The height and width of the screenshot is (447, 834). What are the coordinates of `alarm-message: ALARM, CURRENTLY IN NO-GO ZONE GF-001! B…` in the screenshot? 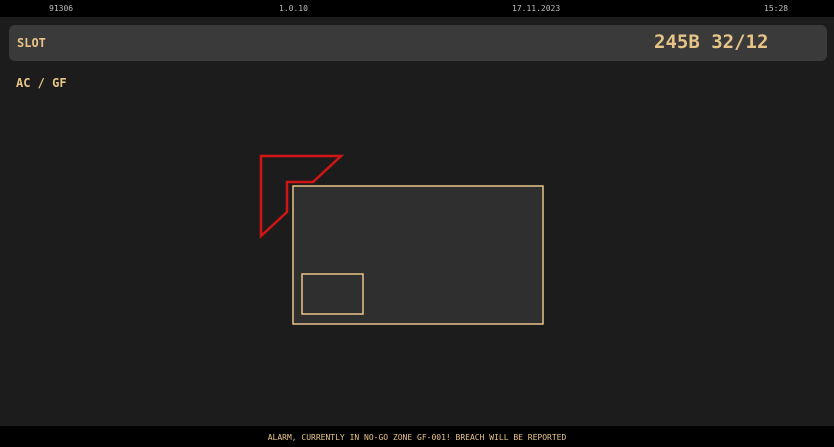 It's located at (417, 437).